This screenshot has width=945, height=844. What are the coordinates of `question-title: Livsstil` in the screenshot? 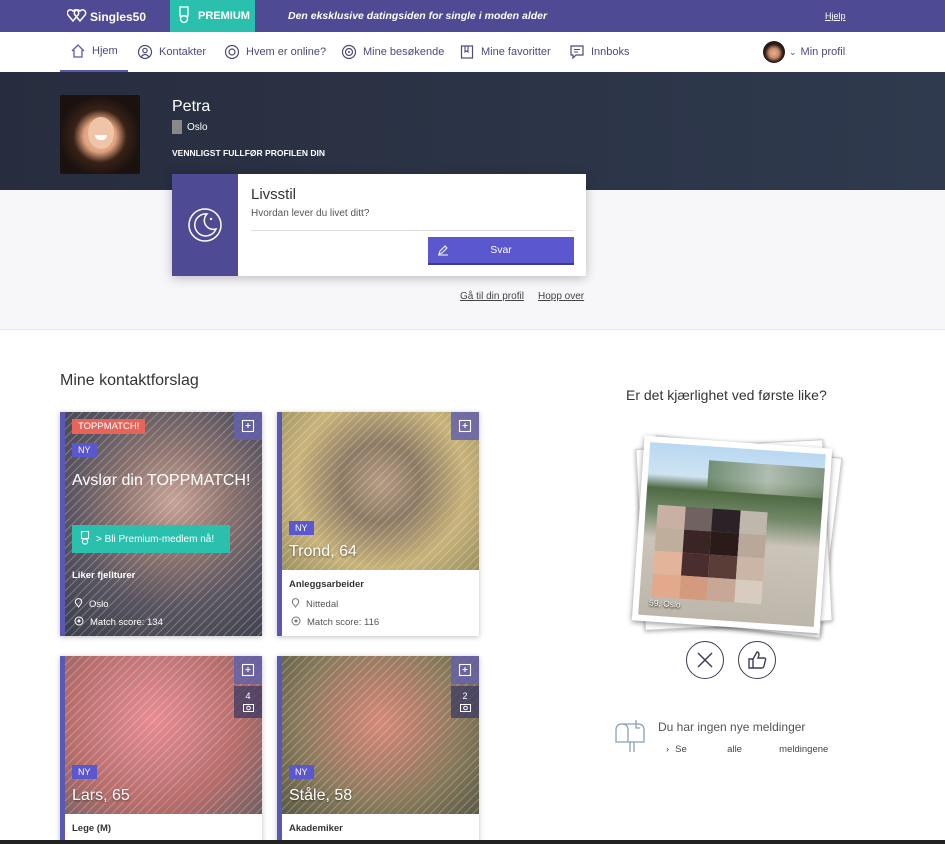 It's located at (274, 194).